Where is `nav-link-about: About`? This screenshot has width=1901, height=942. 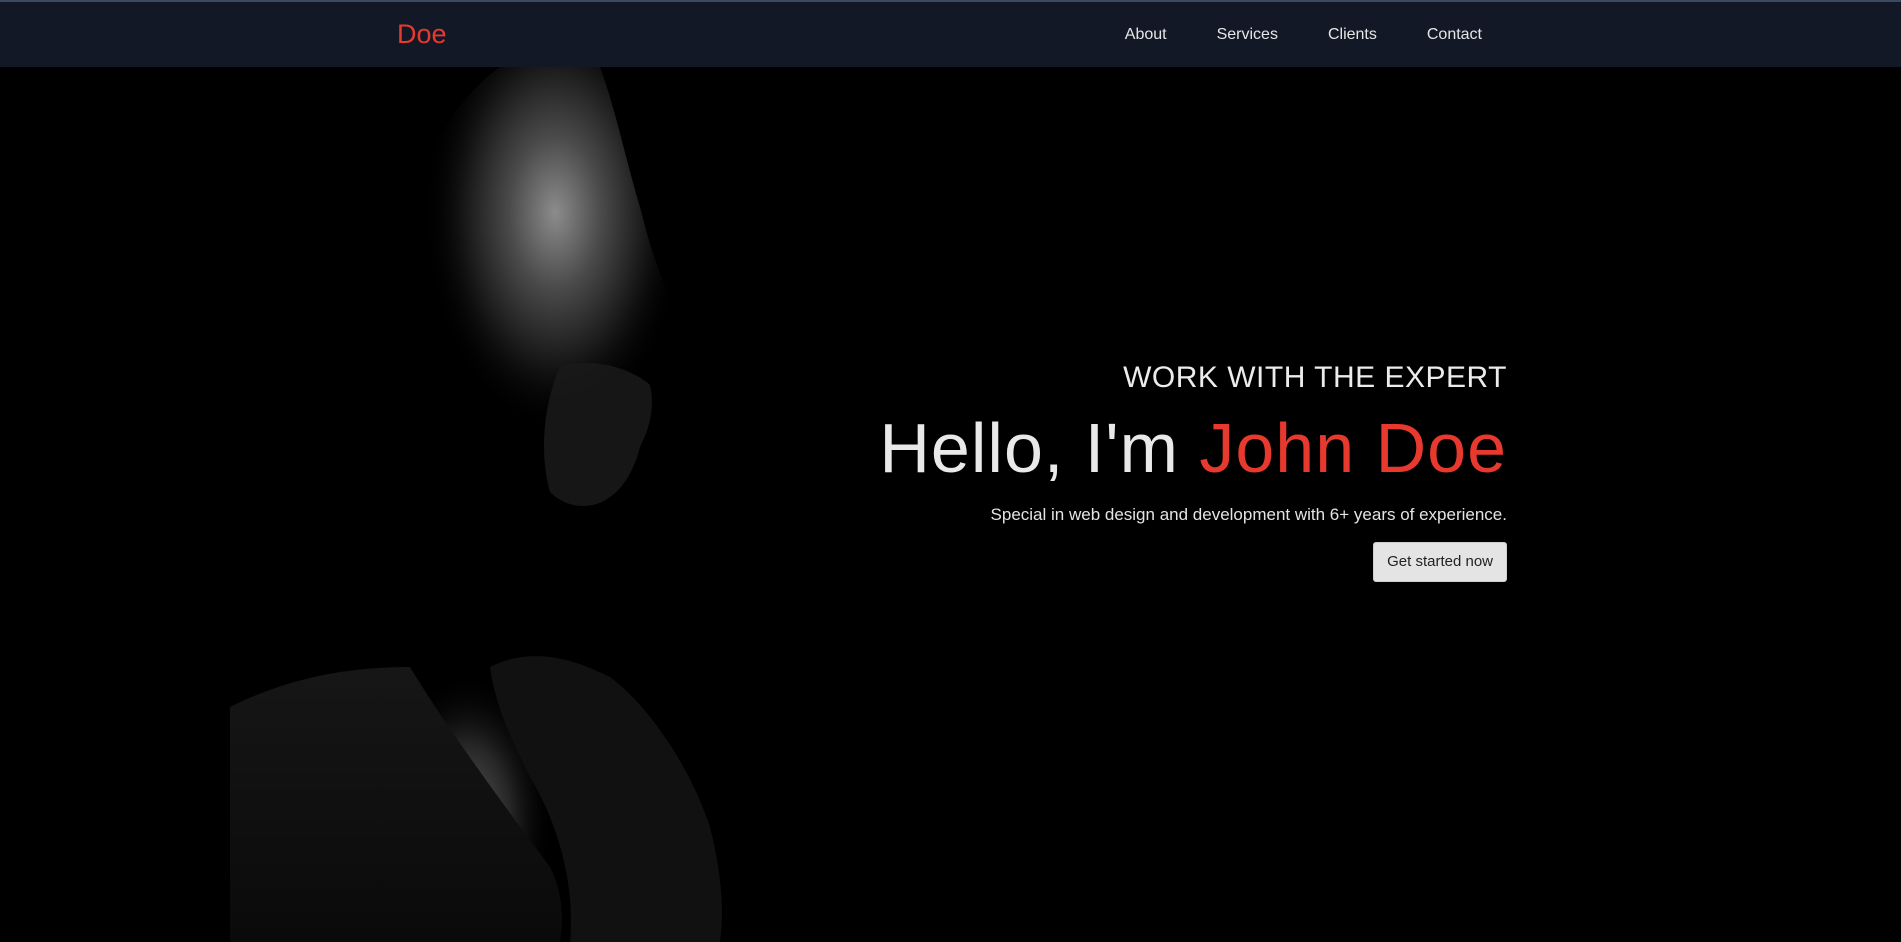
nav-link-about: About is located at coordinates (1146, 34).